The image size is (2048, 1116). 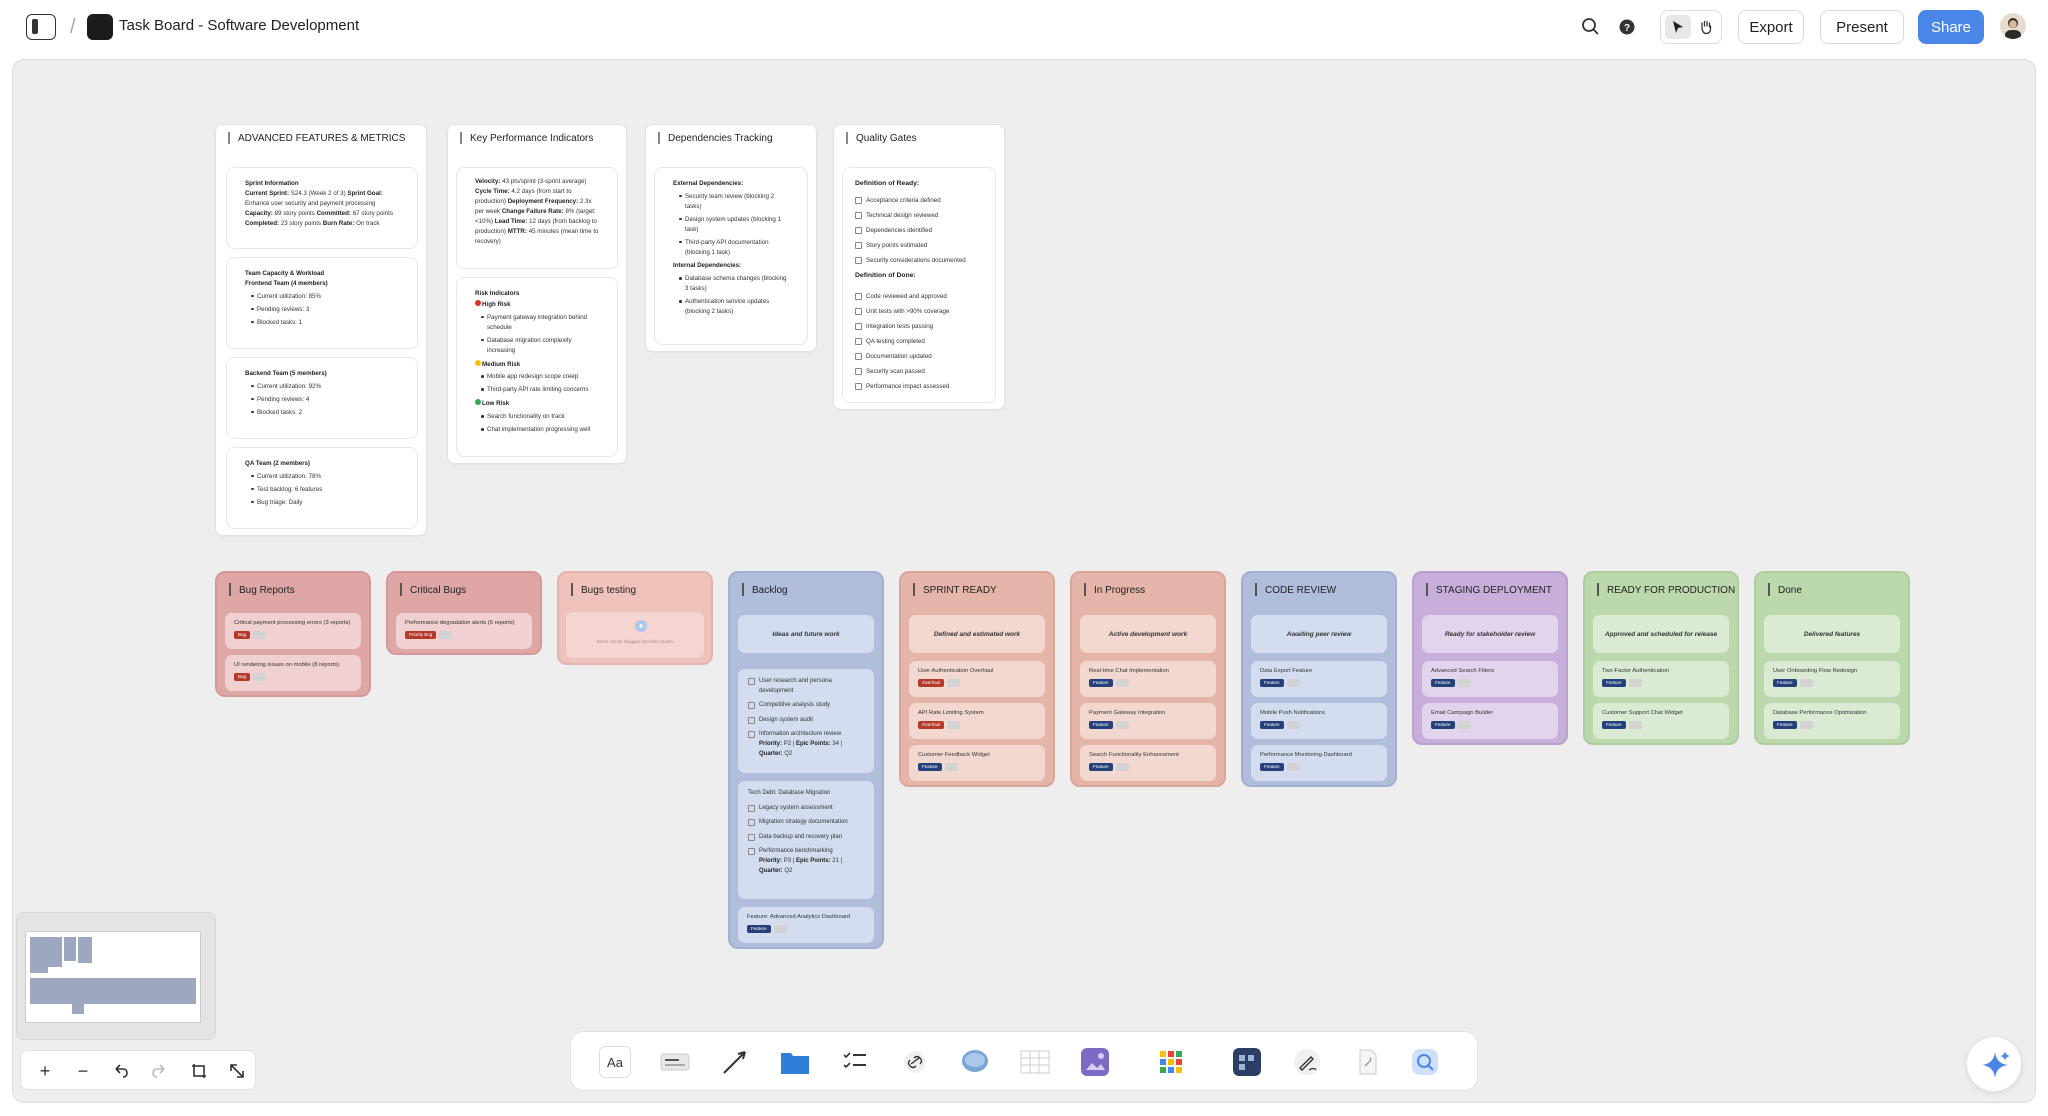 I want to click on list-item: Data Export Feature Feature, so click(x=1319, y=679).